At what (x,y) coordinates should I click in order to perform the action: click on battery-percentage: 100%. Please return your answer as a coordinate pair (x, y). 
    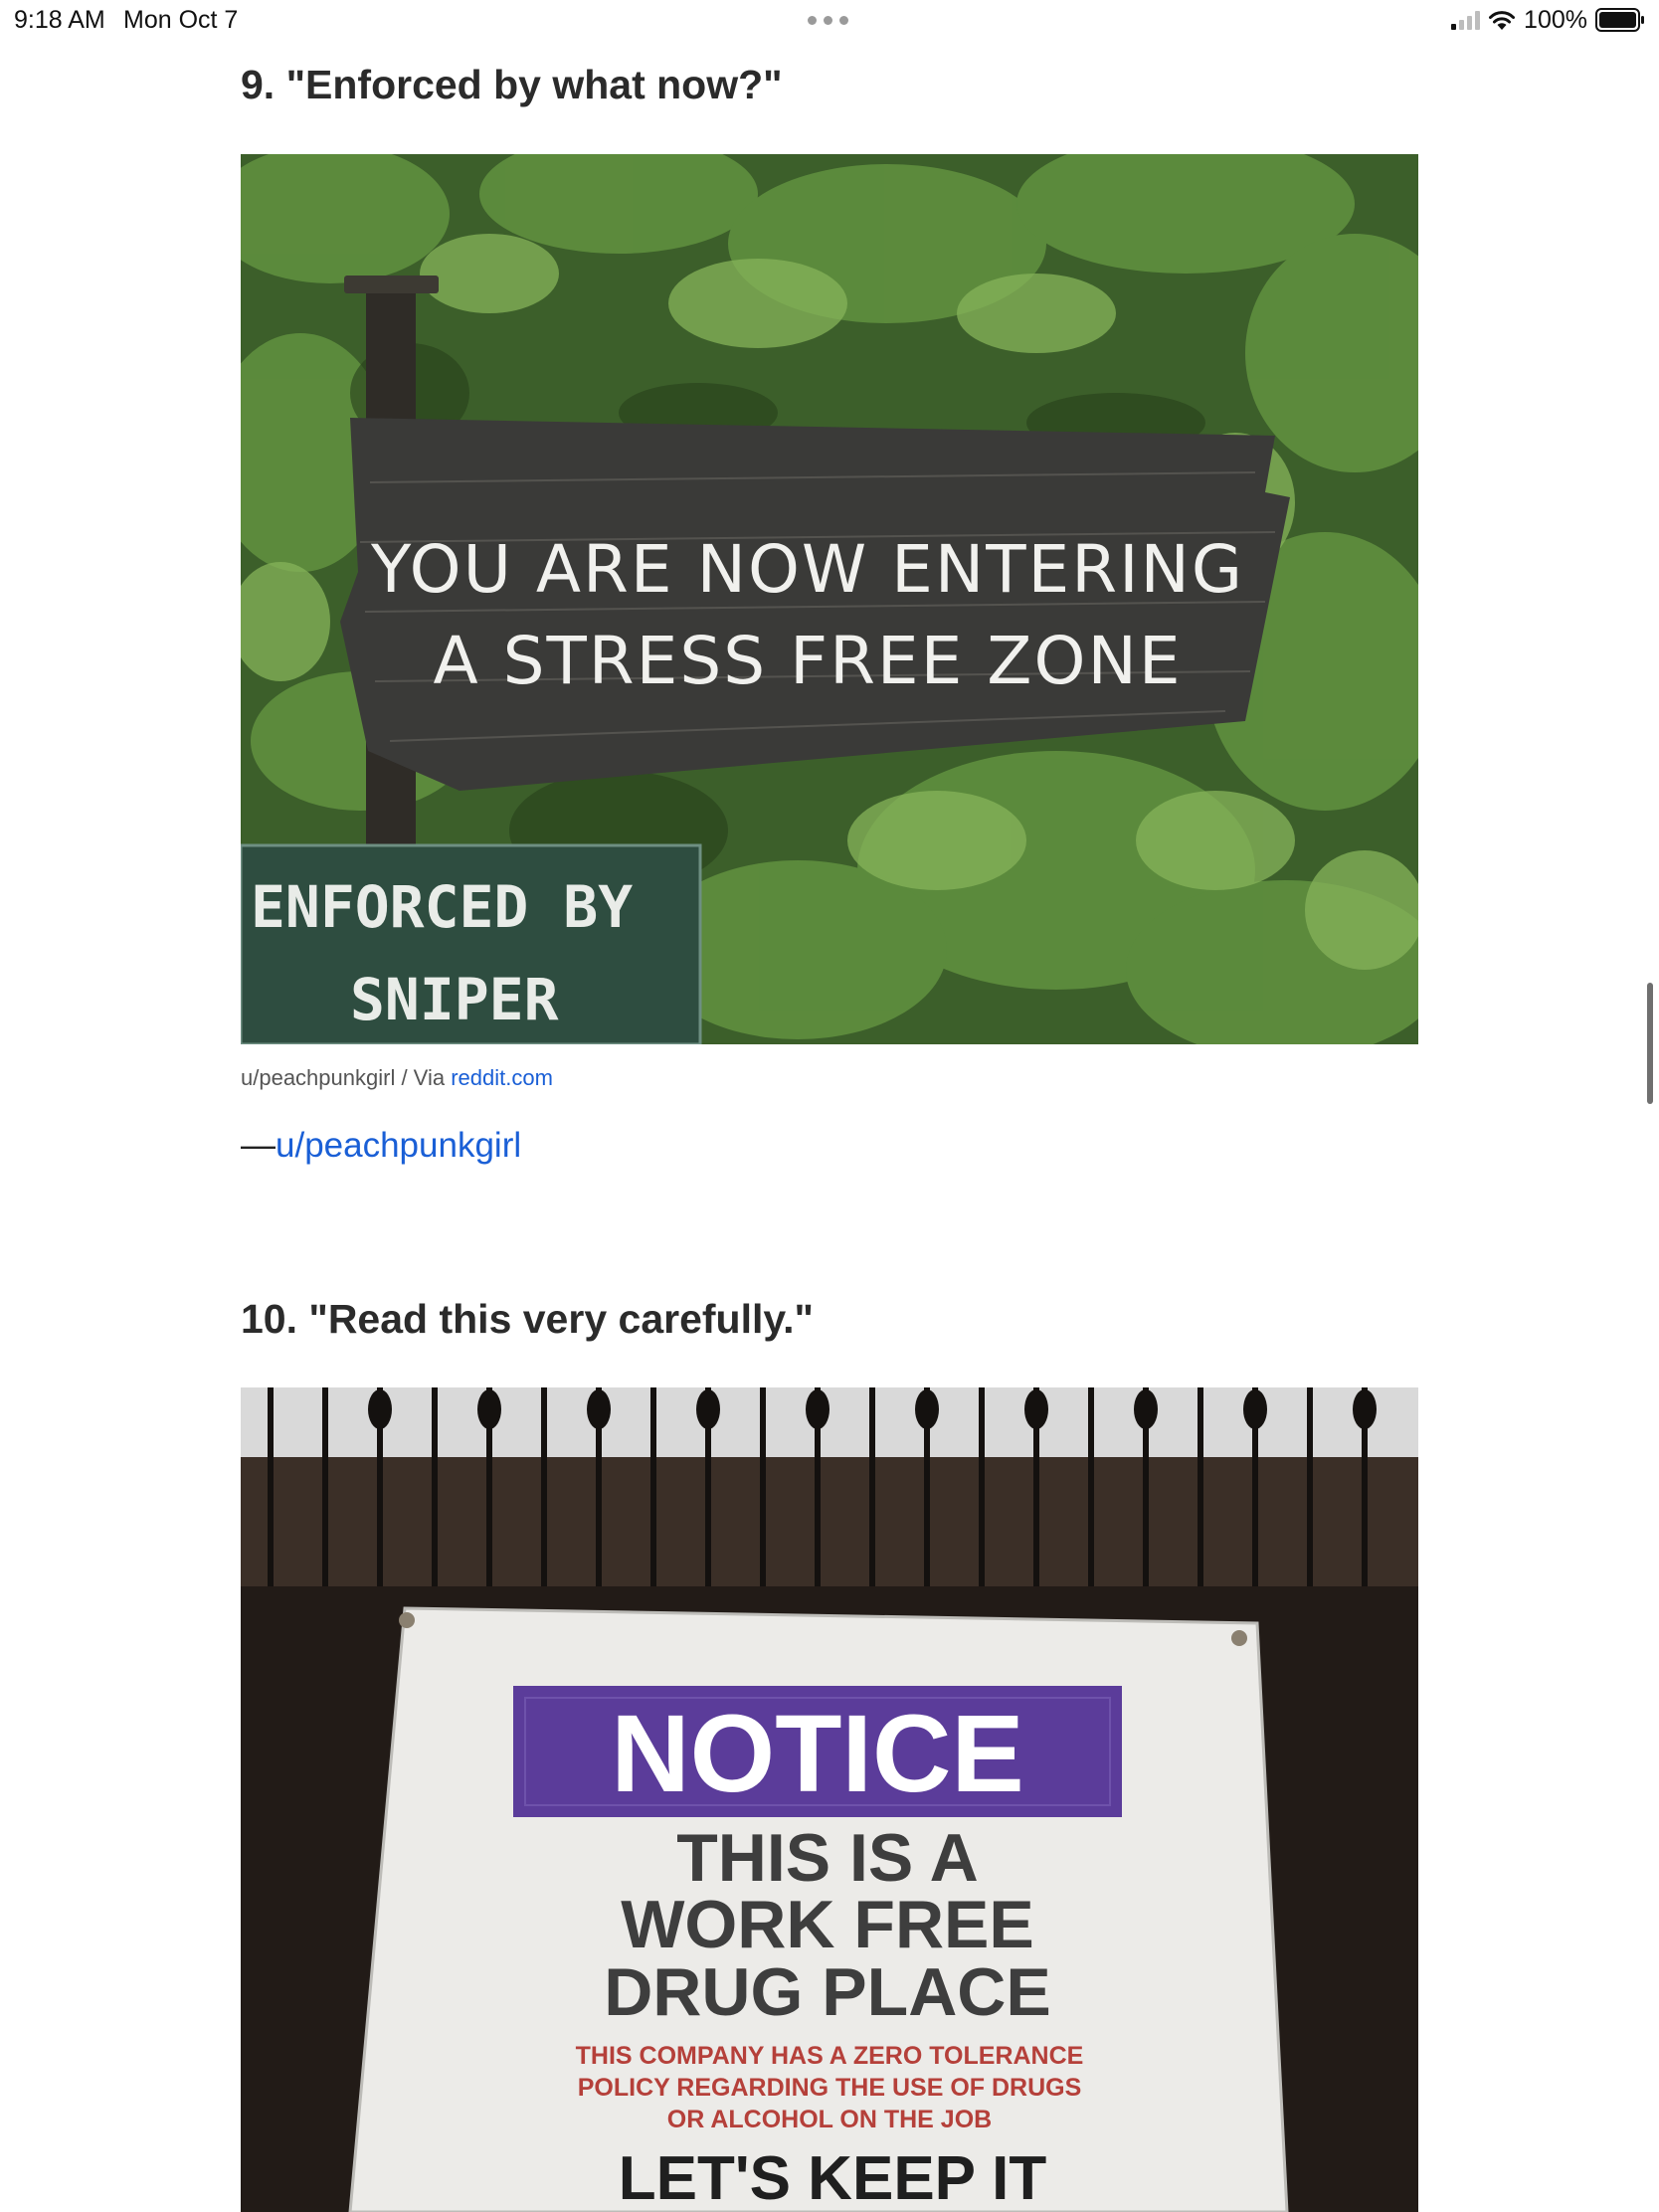
    Looking at the image, I should click on (1555, 19).